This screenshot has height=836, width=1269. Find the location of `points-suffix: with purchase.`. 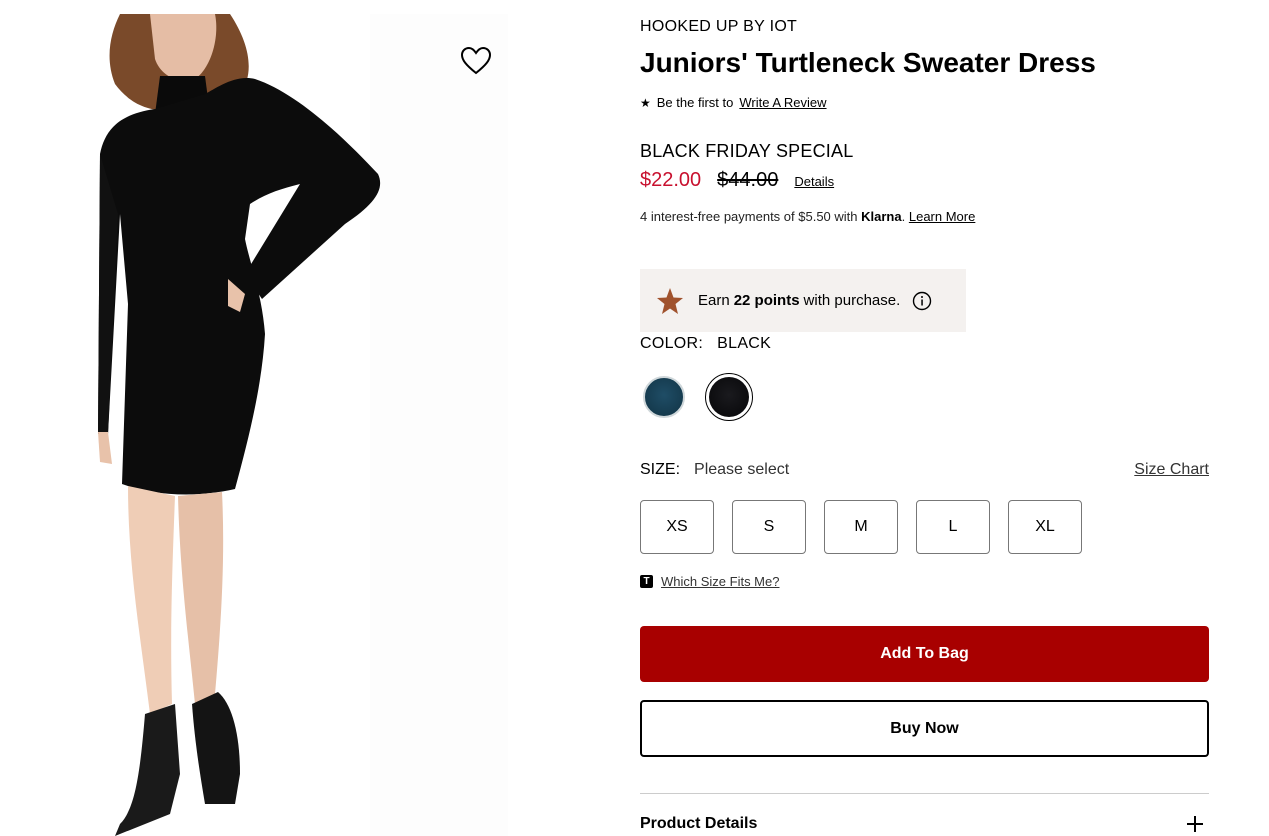

points-suffix: with purchase. is located at coordinates (852, 300).